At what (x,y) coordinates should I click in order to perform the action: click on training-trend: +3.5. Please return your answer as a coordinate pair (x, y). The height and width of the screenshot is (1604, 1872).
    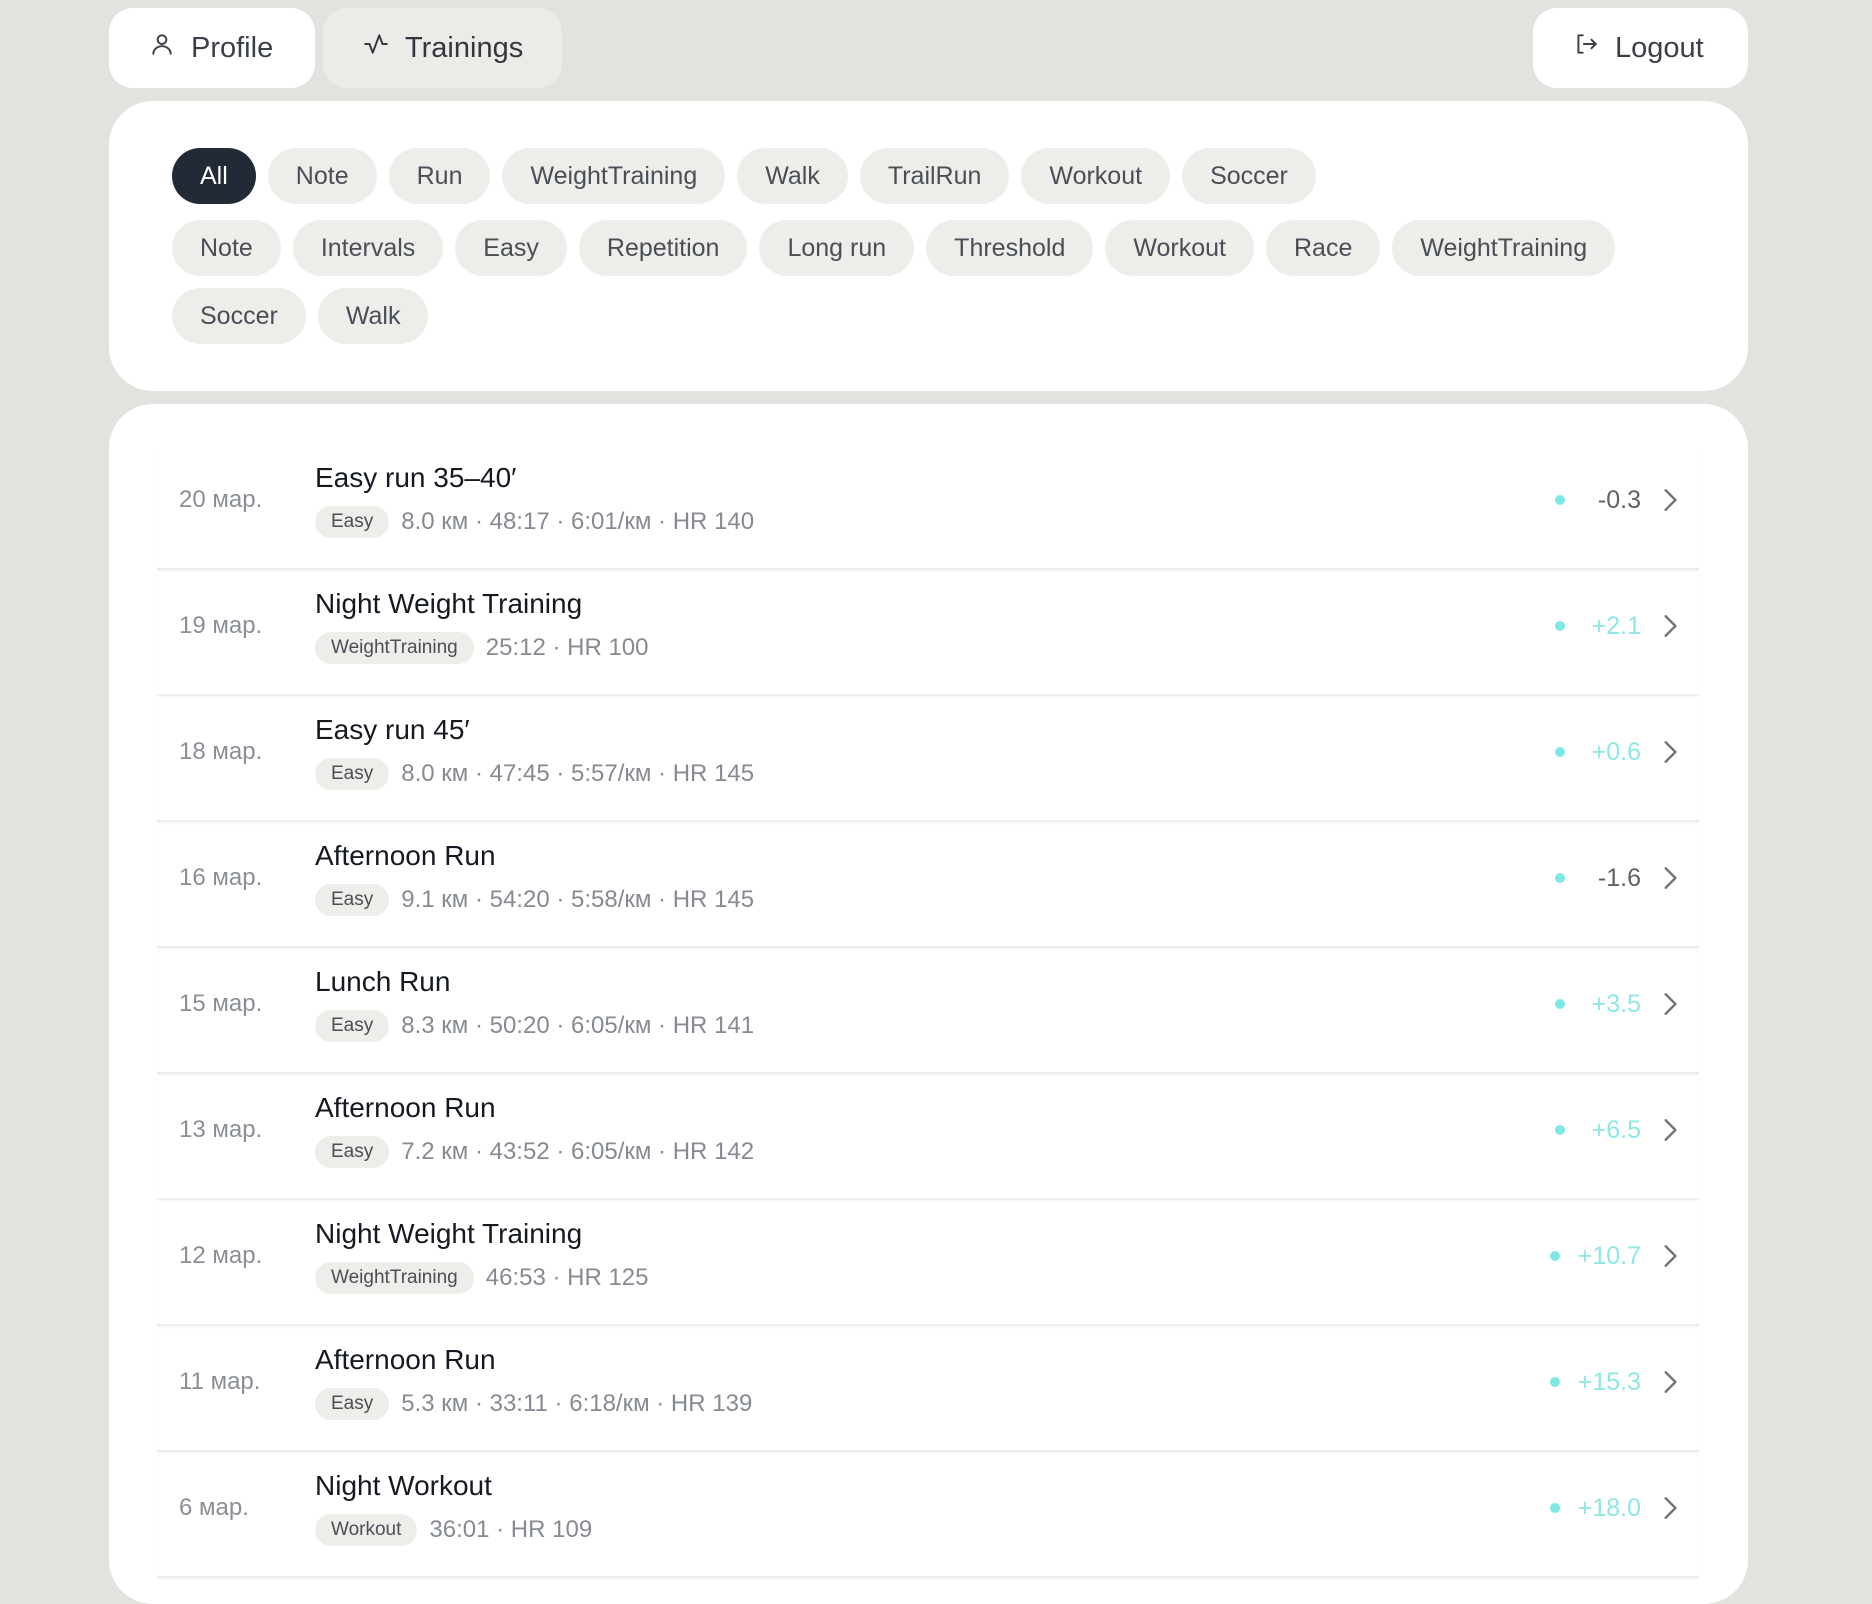
    Looking at the image, I should click on (1618, 1004).